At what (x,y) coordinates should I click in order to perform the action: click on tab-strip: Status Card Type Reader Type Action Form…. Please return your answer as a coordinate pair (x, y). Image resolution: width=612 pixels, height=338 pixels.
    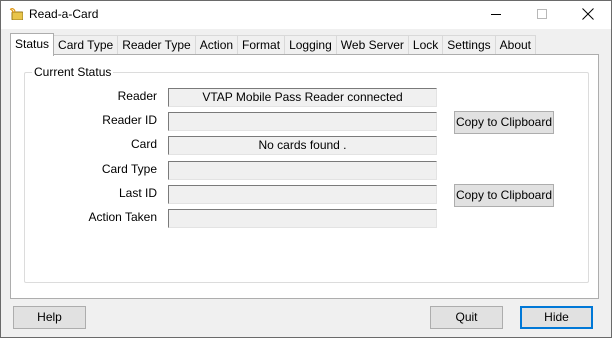
    Looking at the image, I should click on (273, 44).